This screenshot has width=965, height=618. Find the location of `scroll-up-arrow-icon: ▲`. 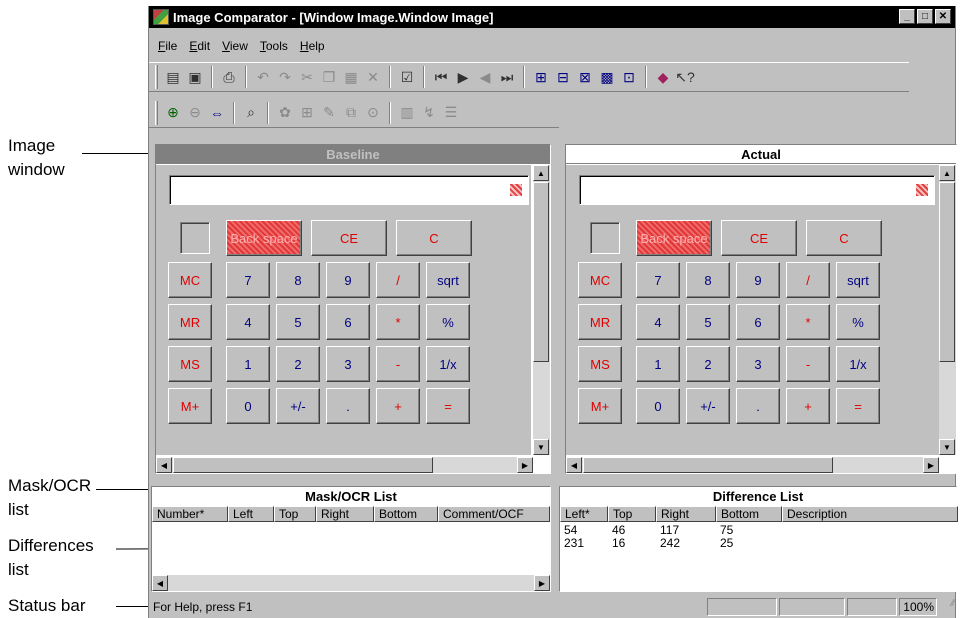

scroll-up-arrow-icon: ▲ is located at coordinates (947, 173).